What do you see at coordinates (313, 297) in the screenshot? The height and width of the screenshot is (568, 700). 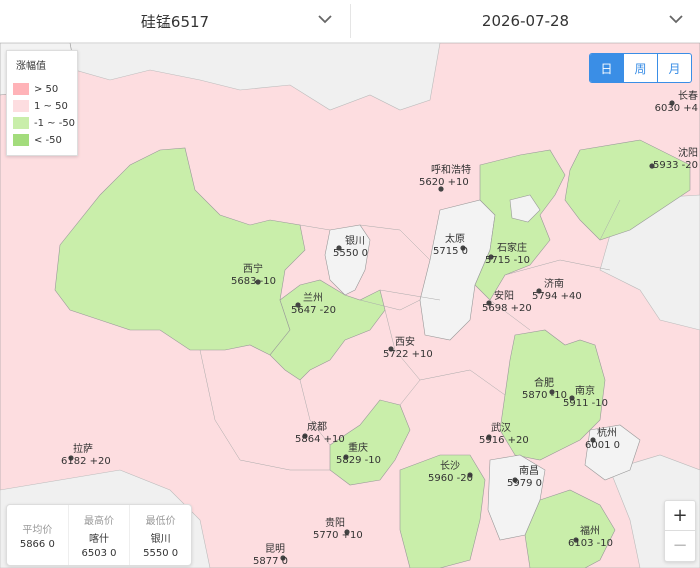 I see `city-name: 兰州` at bounding box center [313, 297].